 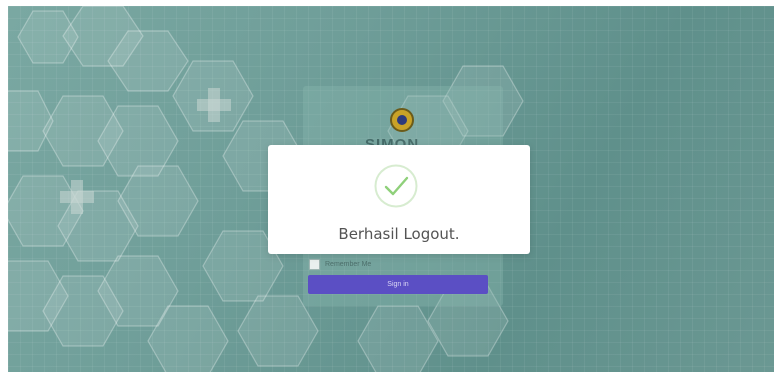 I want to click on success-check-icon, so click(x=396, y=186).